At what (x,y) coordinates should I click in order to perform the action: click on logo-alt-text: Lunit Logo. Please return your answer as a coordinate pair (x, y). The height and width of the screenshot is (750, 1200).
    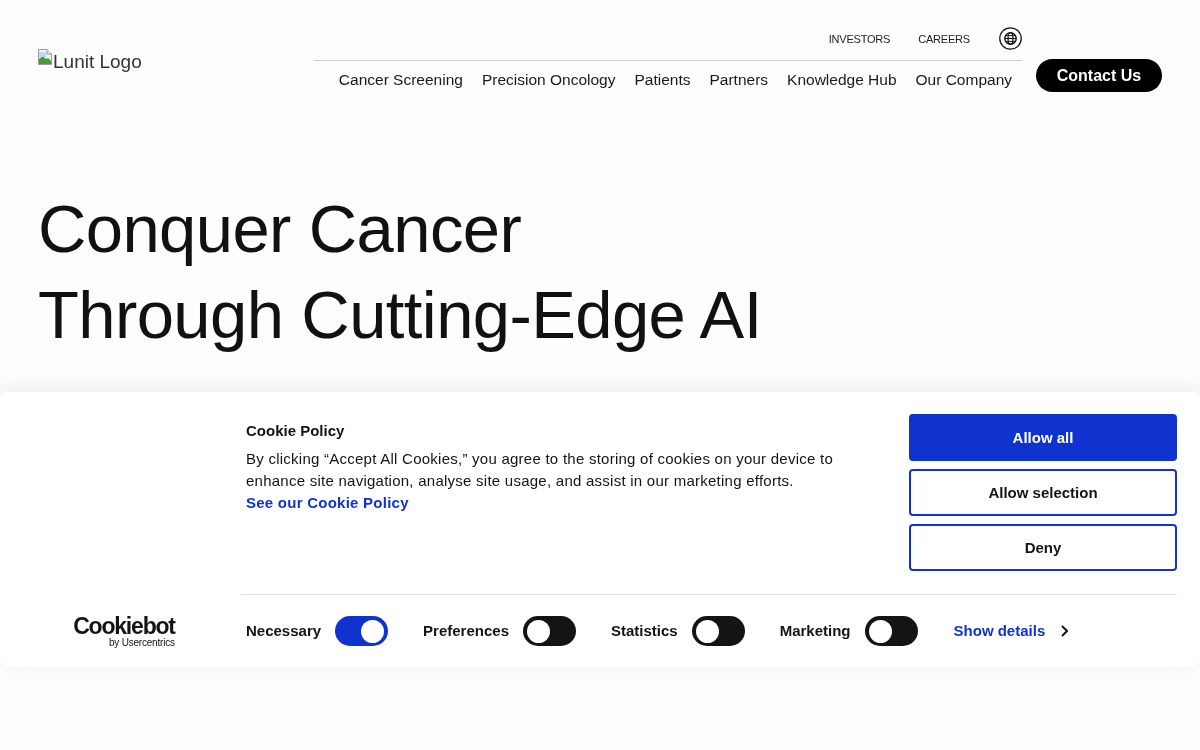
    Looking at the image, I should click on (97, 62).